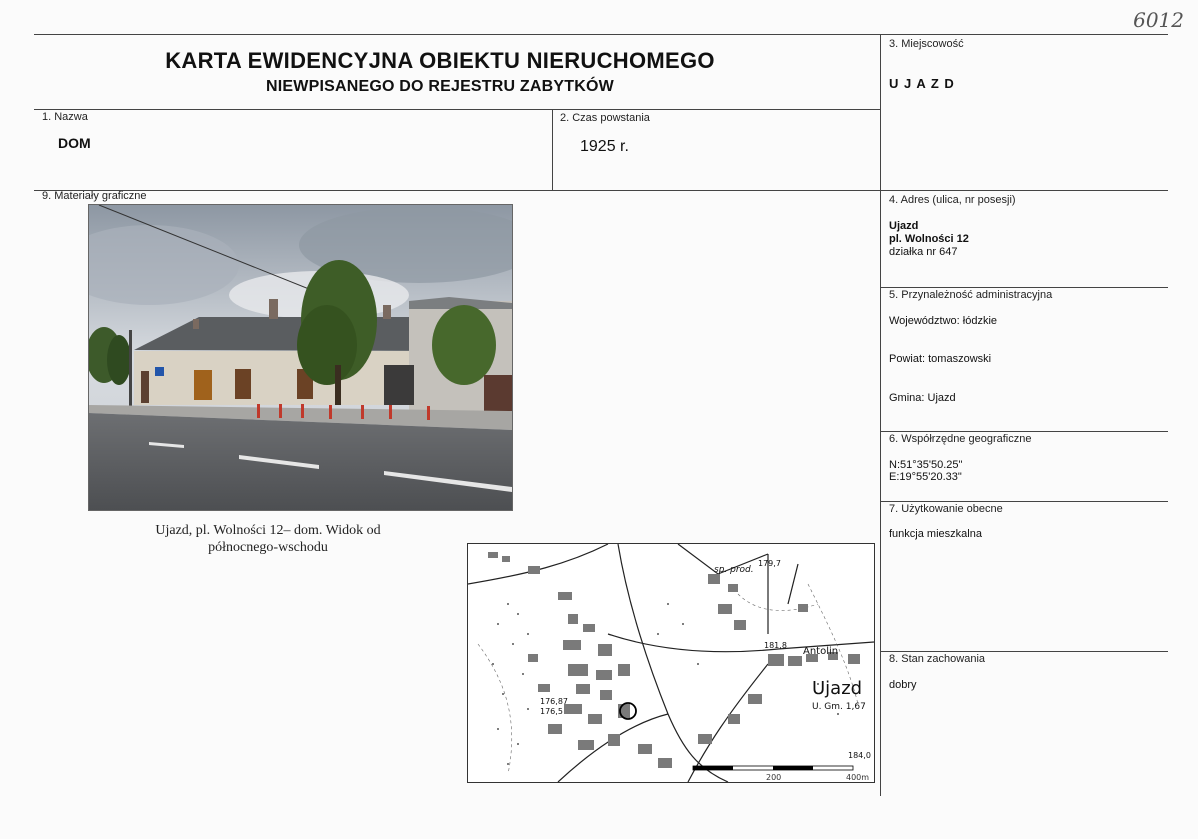 Image resolution: width=1198 pixels, height=839 pixels. Describe the element at coordinates (74, 143) in the screenshot. I see `field-value-nazwa: DOM` at that location.